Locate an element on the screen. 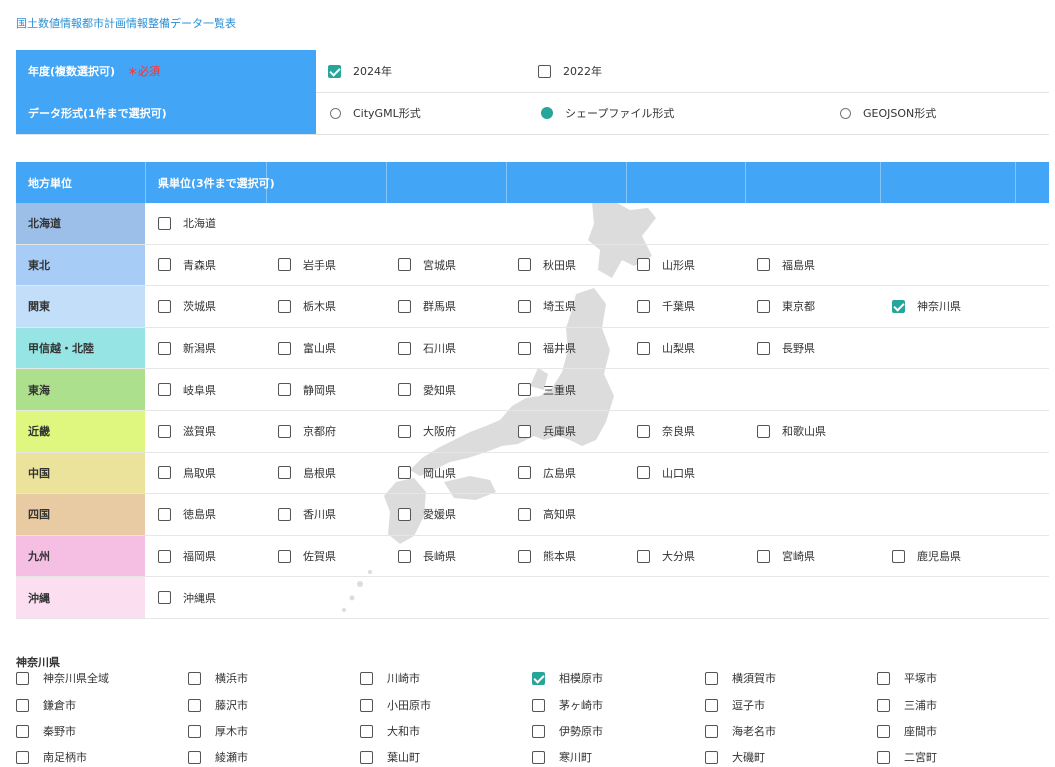  prefecture-option: 滋賀県 is located at coordinates (187, 431).